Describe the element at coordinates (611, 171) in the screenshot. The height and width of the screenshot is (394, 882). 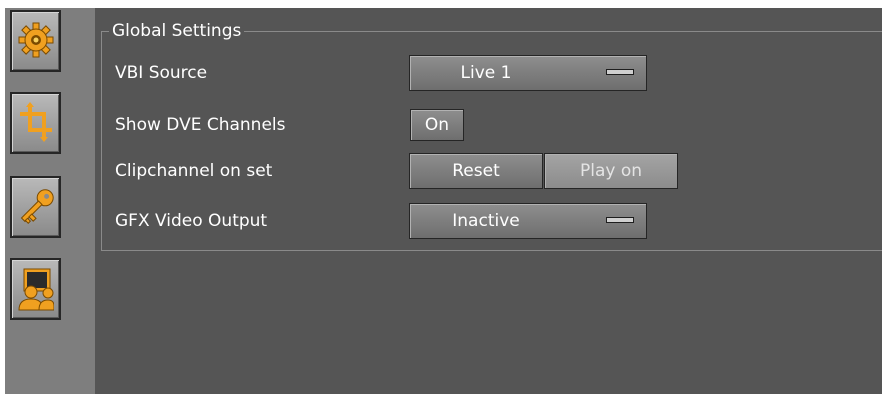
I see `clipchannel-play-on-button: Play on` at that location.